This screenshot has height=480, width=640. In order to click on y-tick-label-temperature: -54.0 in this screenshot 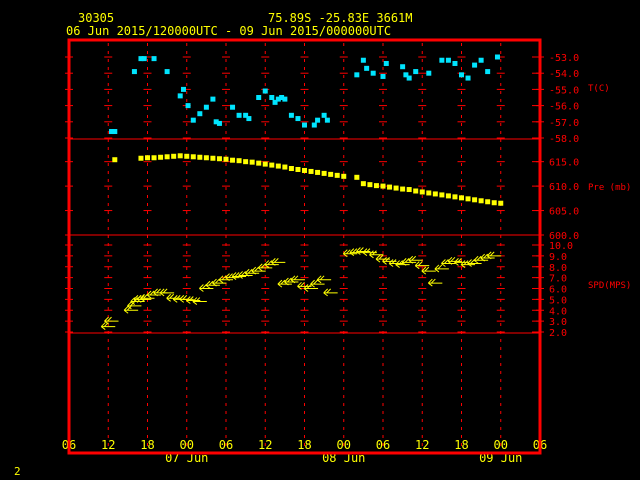, I will do `click(564, 74)`.